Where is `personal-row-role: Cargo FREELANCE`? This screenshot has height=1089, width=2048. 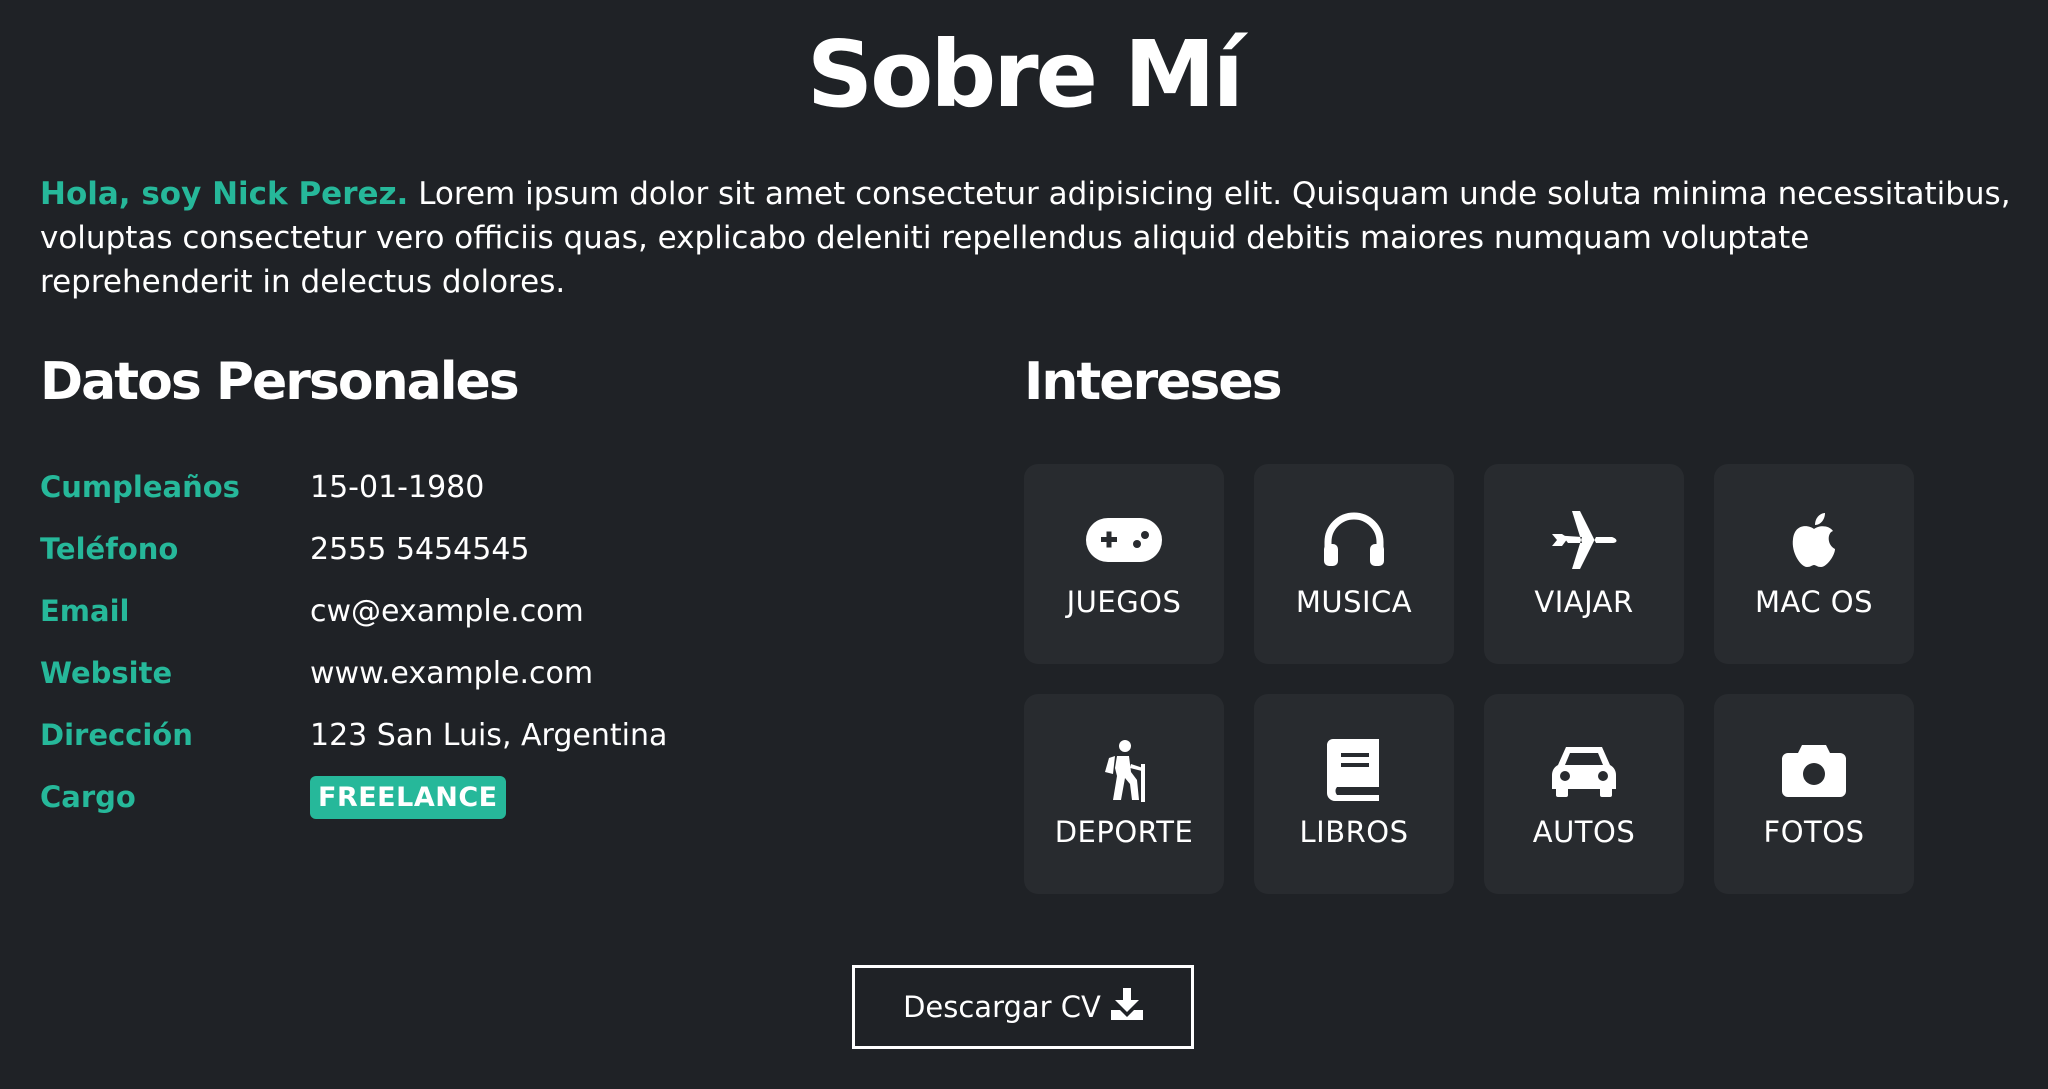 personal-row-role: Cargo FREELANCE is located at coordinates (490, 797).